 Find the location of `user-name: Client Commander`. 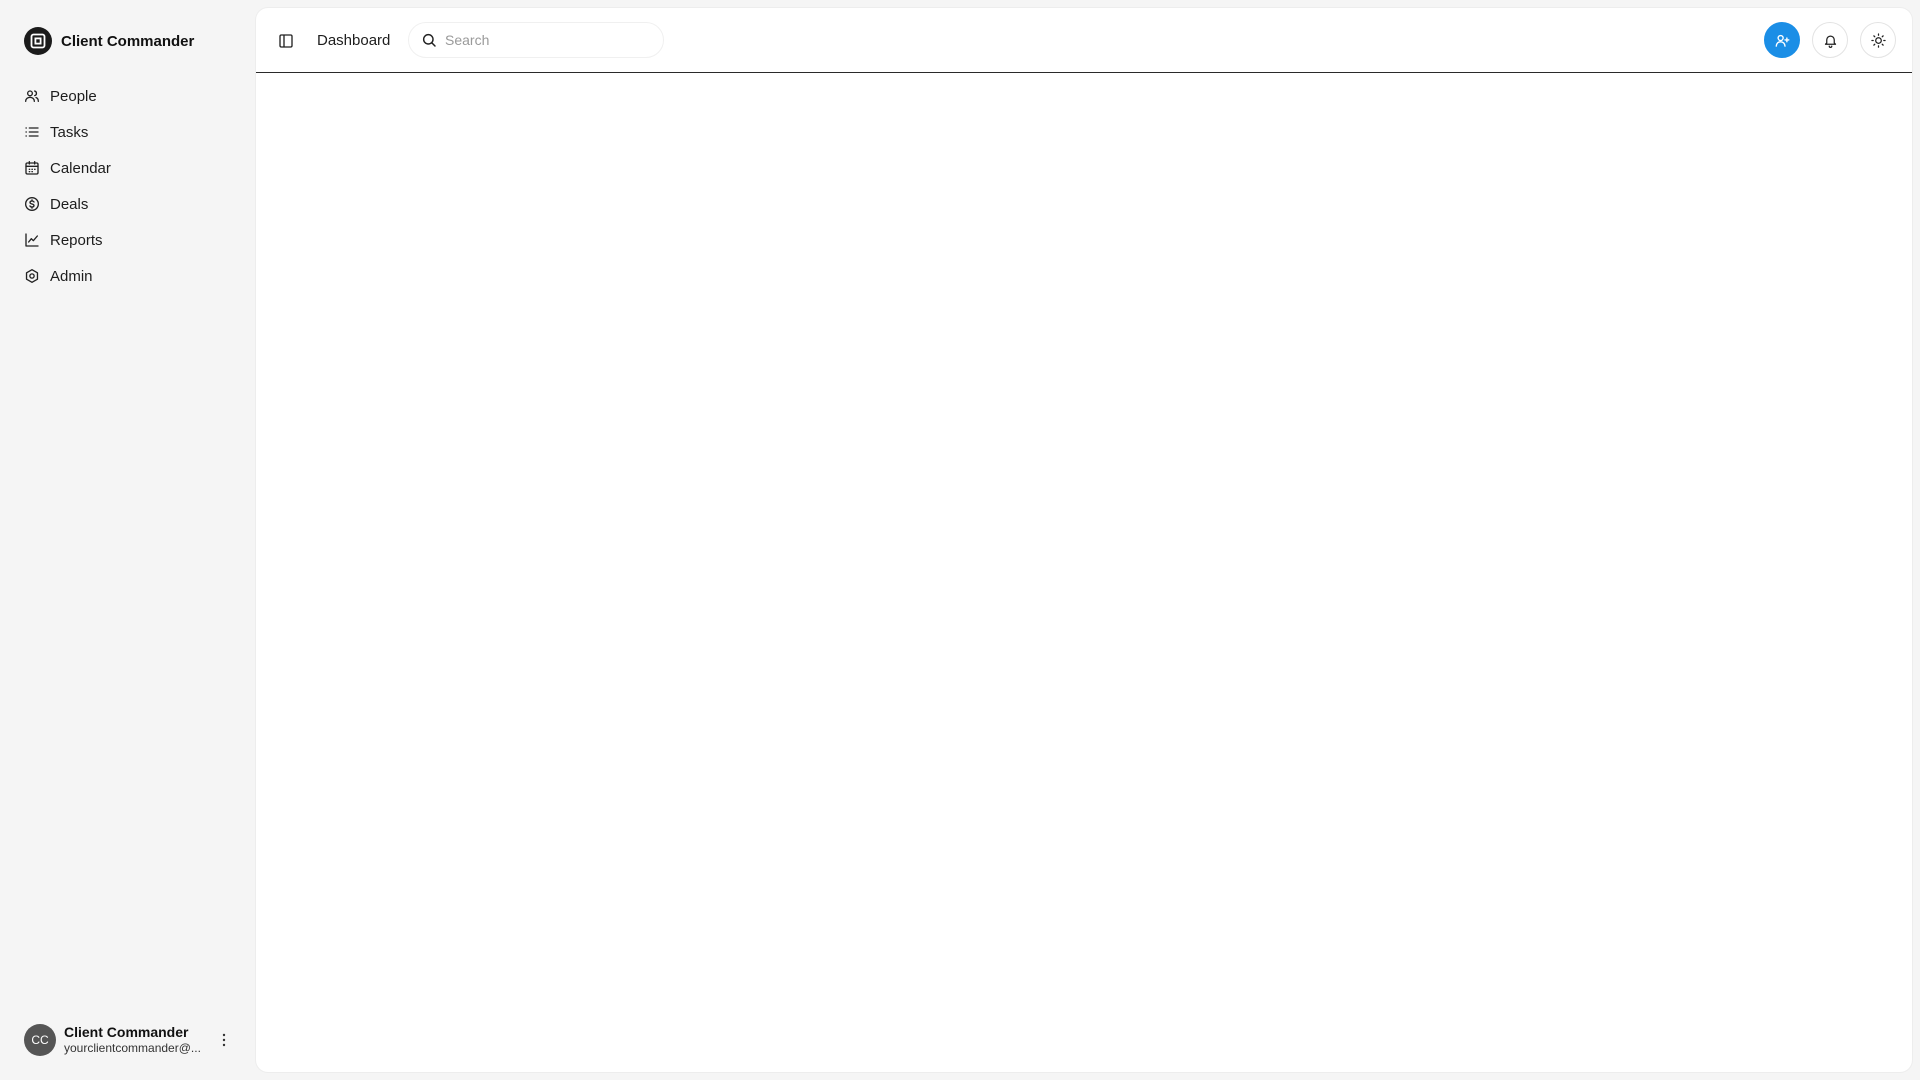

user-name: Client Commander is located at coordinates (126, 1032).